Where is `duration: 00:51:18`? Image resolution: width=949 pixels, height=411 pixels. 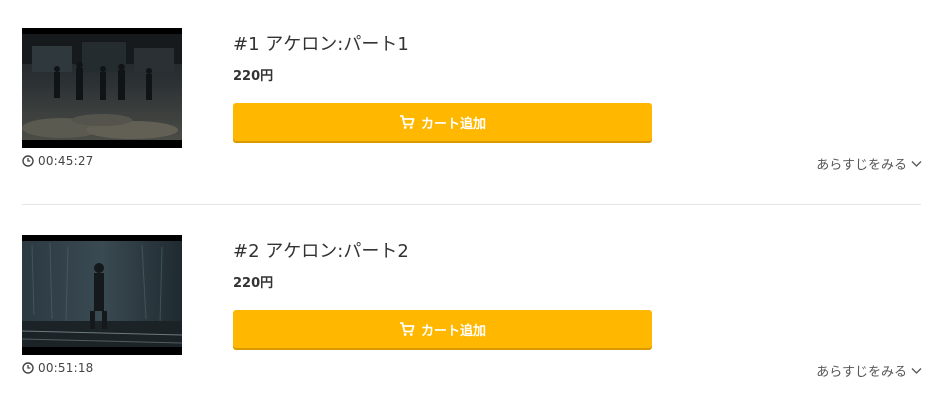 duration: 00:51:18 is located at coordinates (58, 368).